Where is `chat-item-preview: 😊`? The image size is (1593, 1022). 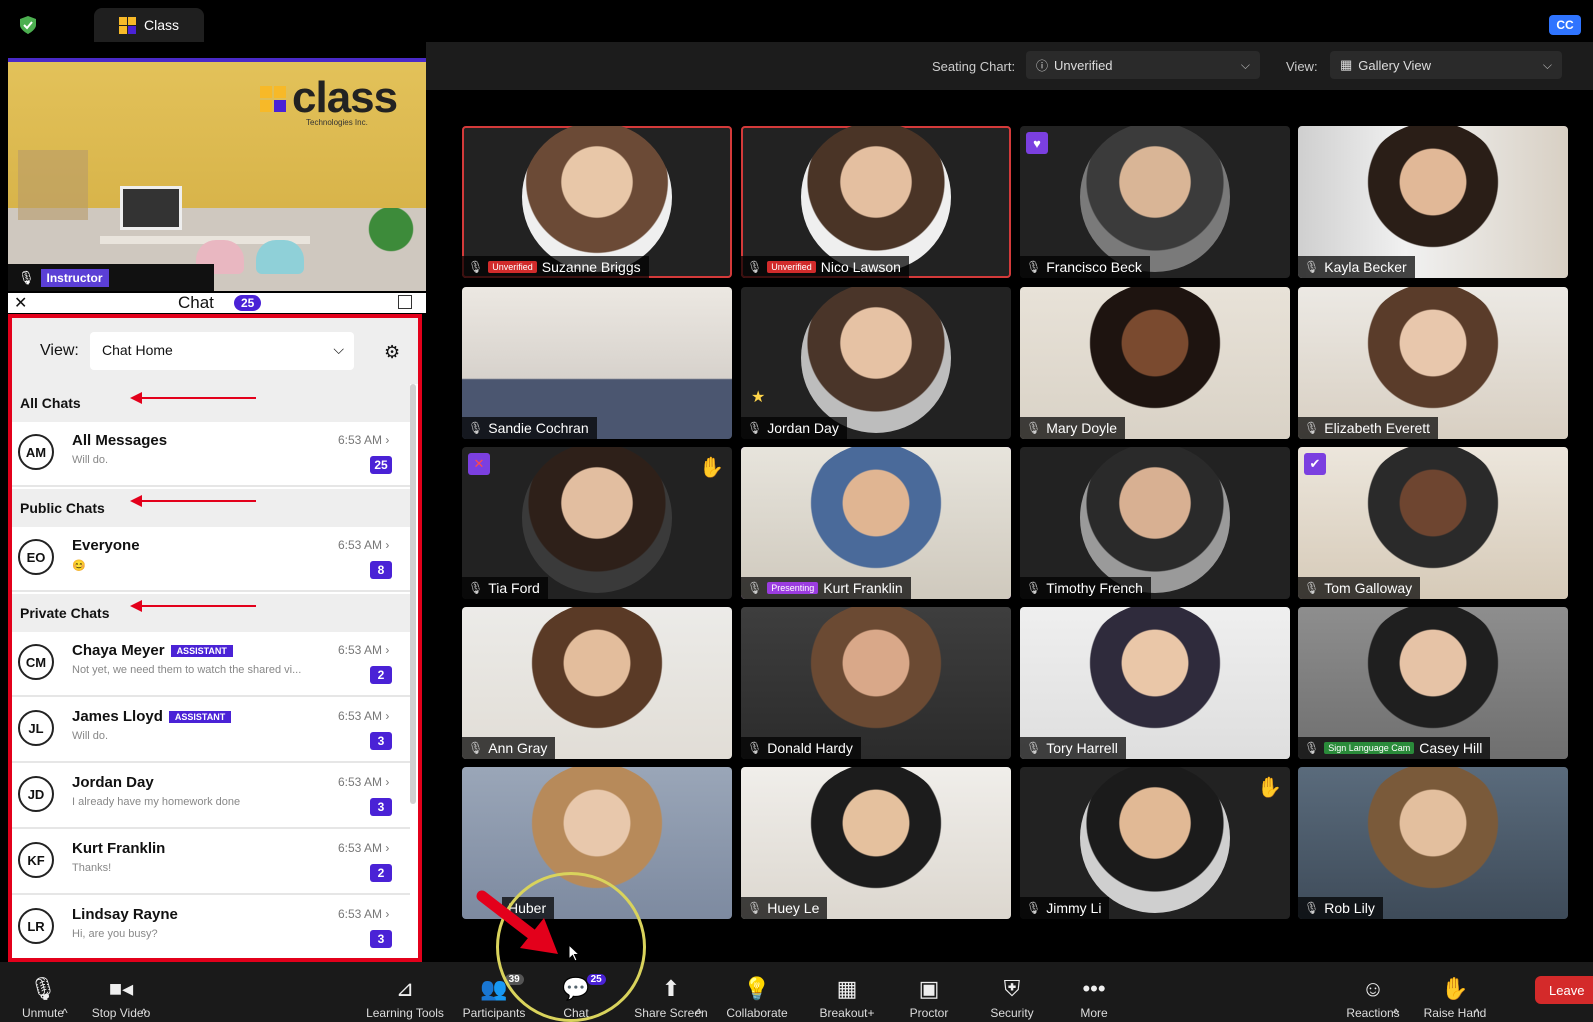
chat-item-preview: 😊 is located at coordinates (79, 566).